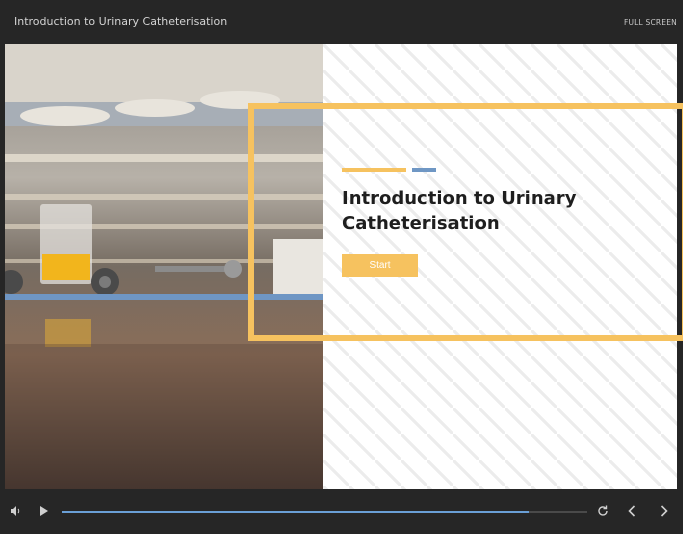 This screenshot has height=534, width=683. What do you see at coordinates (492, 211) in the screenshot?
I see `slide-heading: Introduction to Urinary Catheterisation` at bounding box center [492, 211].